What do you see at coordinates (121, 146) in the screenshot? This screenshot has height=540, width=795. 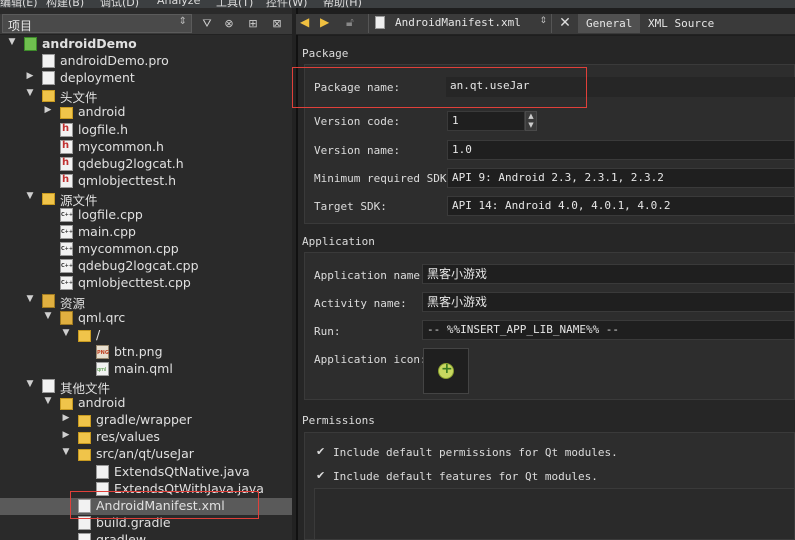 I see `tree-item-label: mycommon.h` at bounding box center [121, 146].